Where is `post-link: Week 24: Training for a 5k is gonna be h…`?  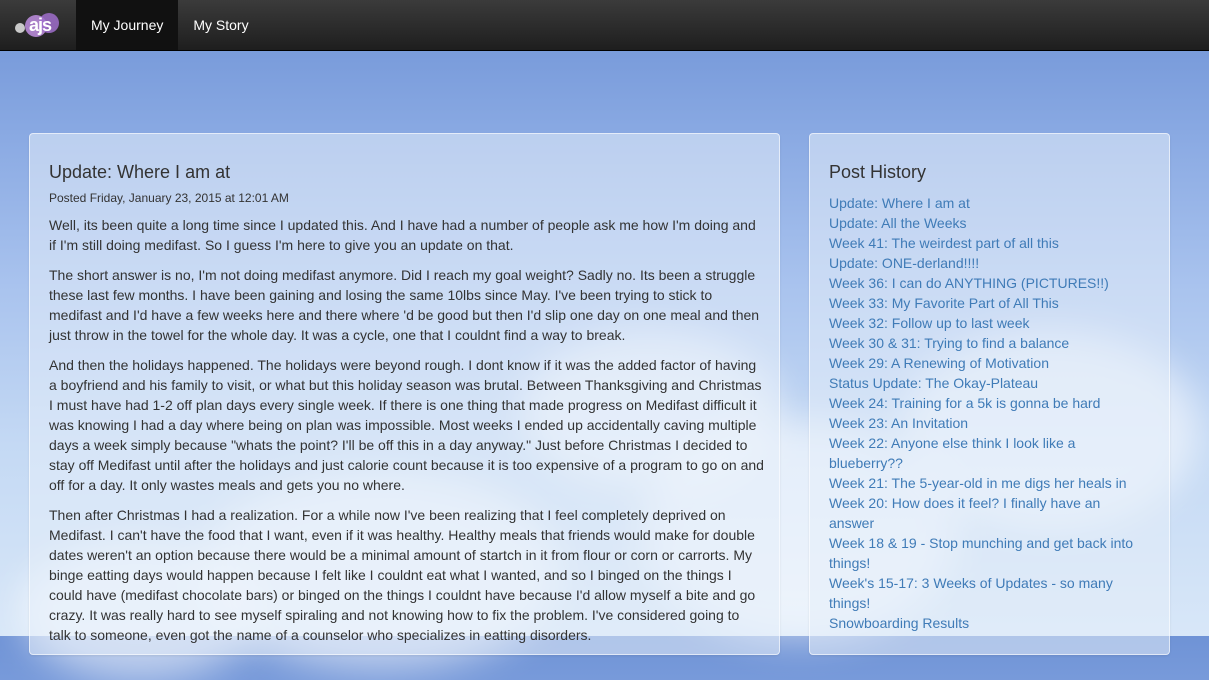 post-link: Week 24: Training for a 5k is gonna be h… is located at coordinates (964, 403).